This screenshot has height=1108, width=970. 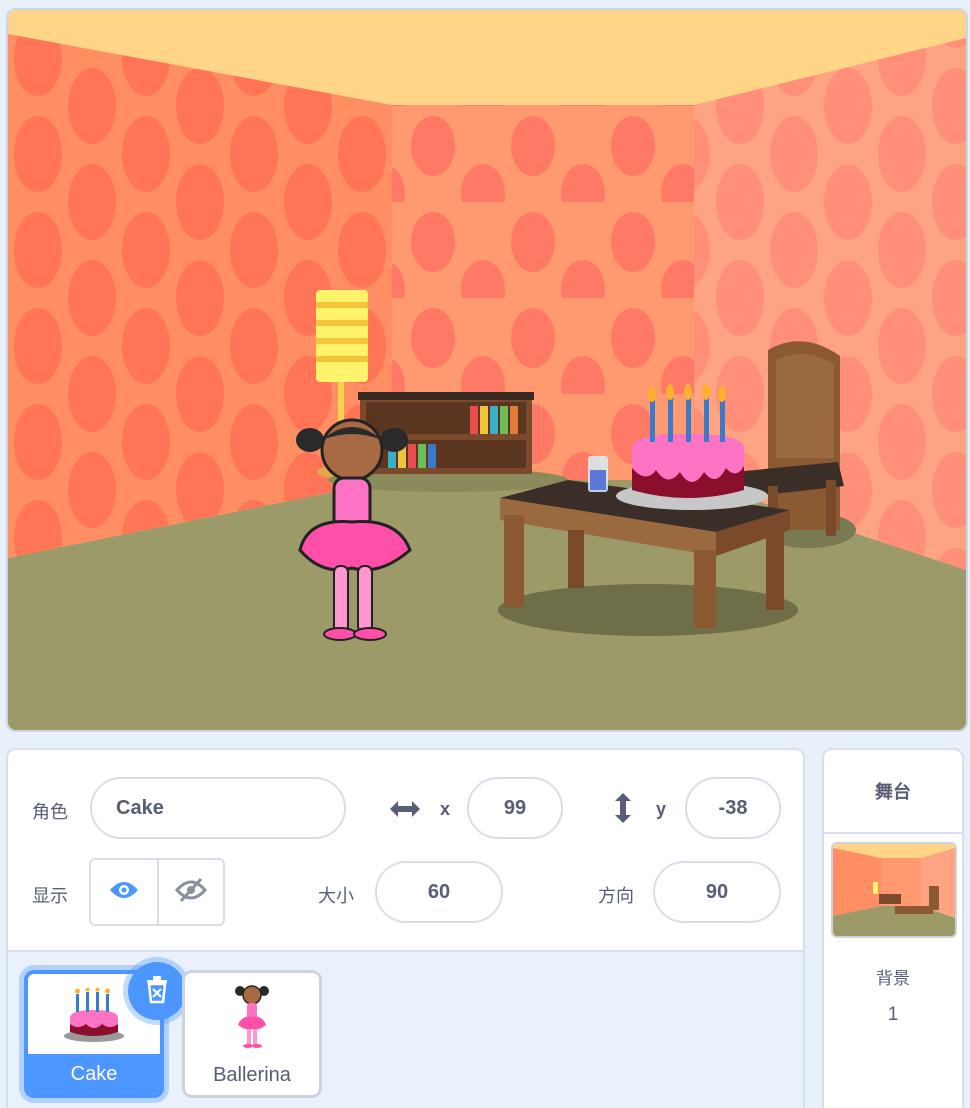 I want to click on sprite-list: Cake Ballerina, so click(x=405, y=1031).